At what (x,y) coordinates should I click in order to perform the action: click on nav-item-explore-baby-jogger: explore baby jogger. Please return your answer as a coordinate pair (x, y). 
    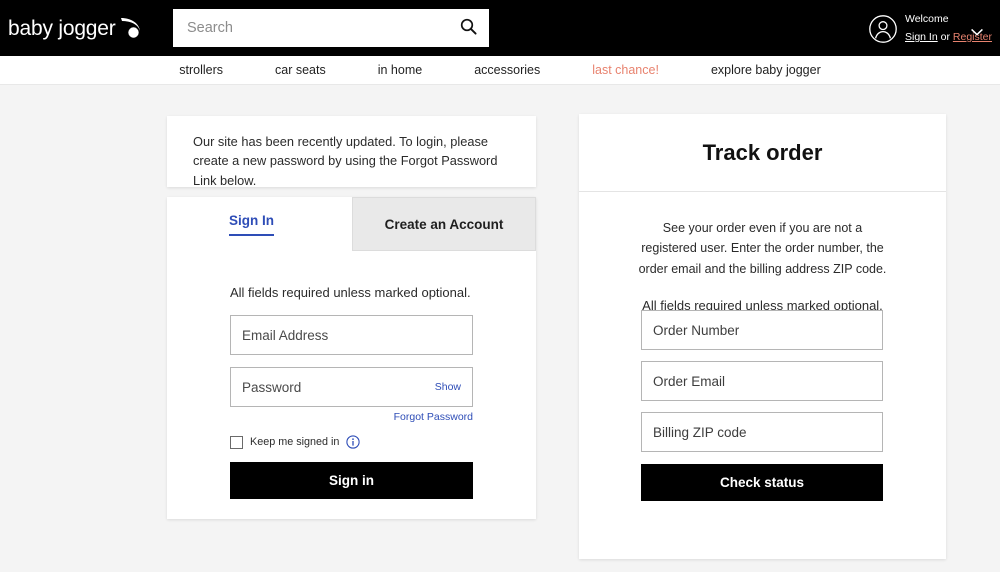
    Looking at the image, I should click on (766, 70).